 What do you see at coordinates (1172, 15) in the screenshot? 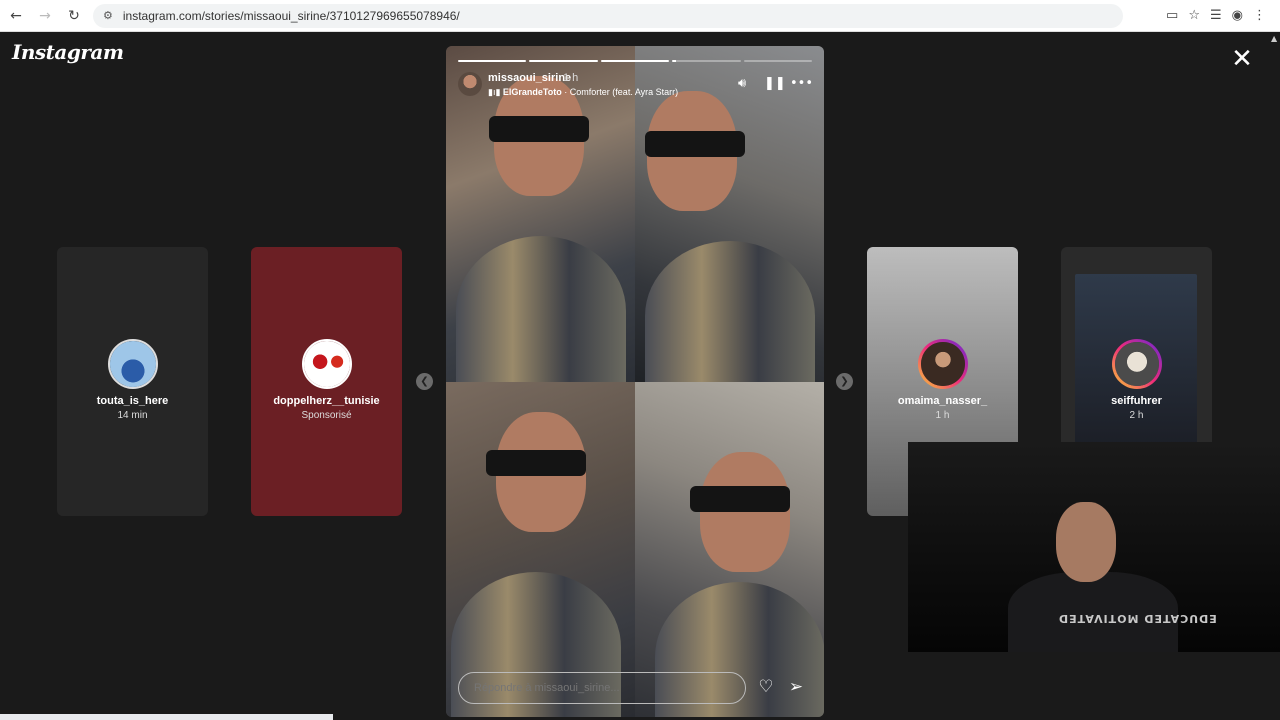
I see `install-app-icon: ▭` at bounding box center [1172, 15].